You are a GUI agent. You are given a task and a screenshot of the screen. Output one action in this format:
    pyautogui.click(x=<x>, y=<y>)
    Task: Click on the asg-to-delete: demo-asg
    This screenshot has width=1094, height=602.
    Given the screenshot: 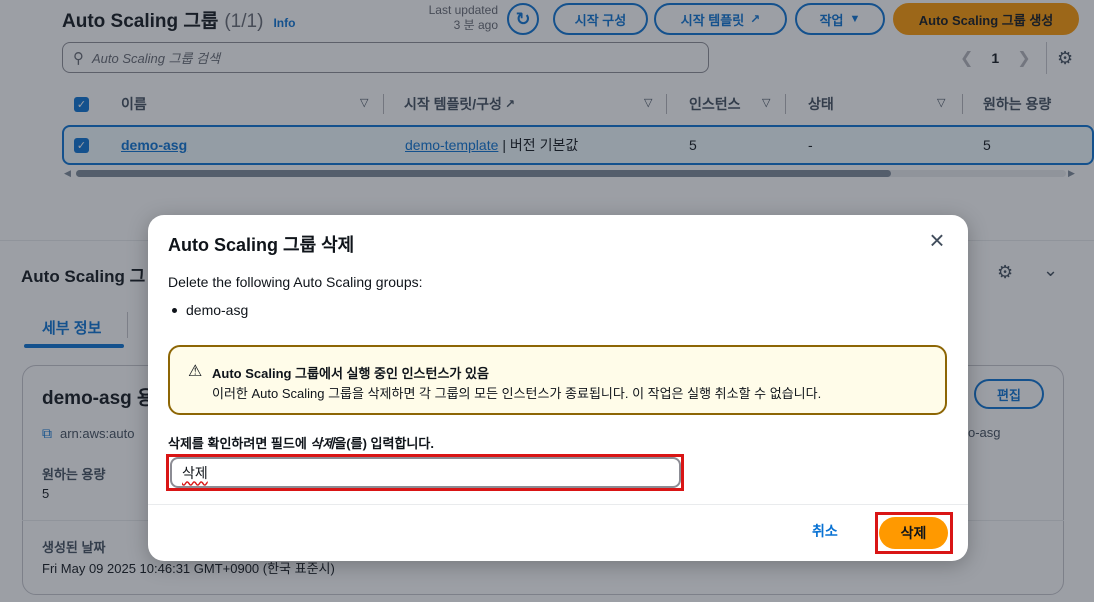 What is the action you would take?
    pyautogui.click(x=217, y=310)
    